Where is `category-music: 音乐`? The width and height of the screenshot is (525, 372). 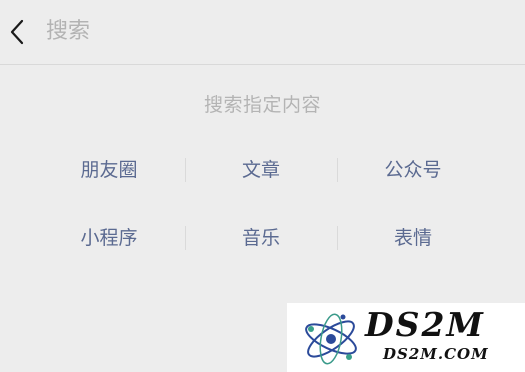
category-music: 音乐 is located at coordinates (261, 238).